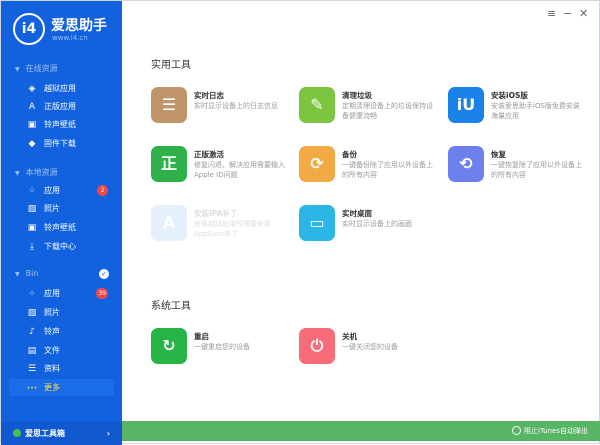 This screenshot has height=445, width=600. I want to click on tool-desc: 一键关闭您的设备, so click(370, 347).